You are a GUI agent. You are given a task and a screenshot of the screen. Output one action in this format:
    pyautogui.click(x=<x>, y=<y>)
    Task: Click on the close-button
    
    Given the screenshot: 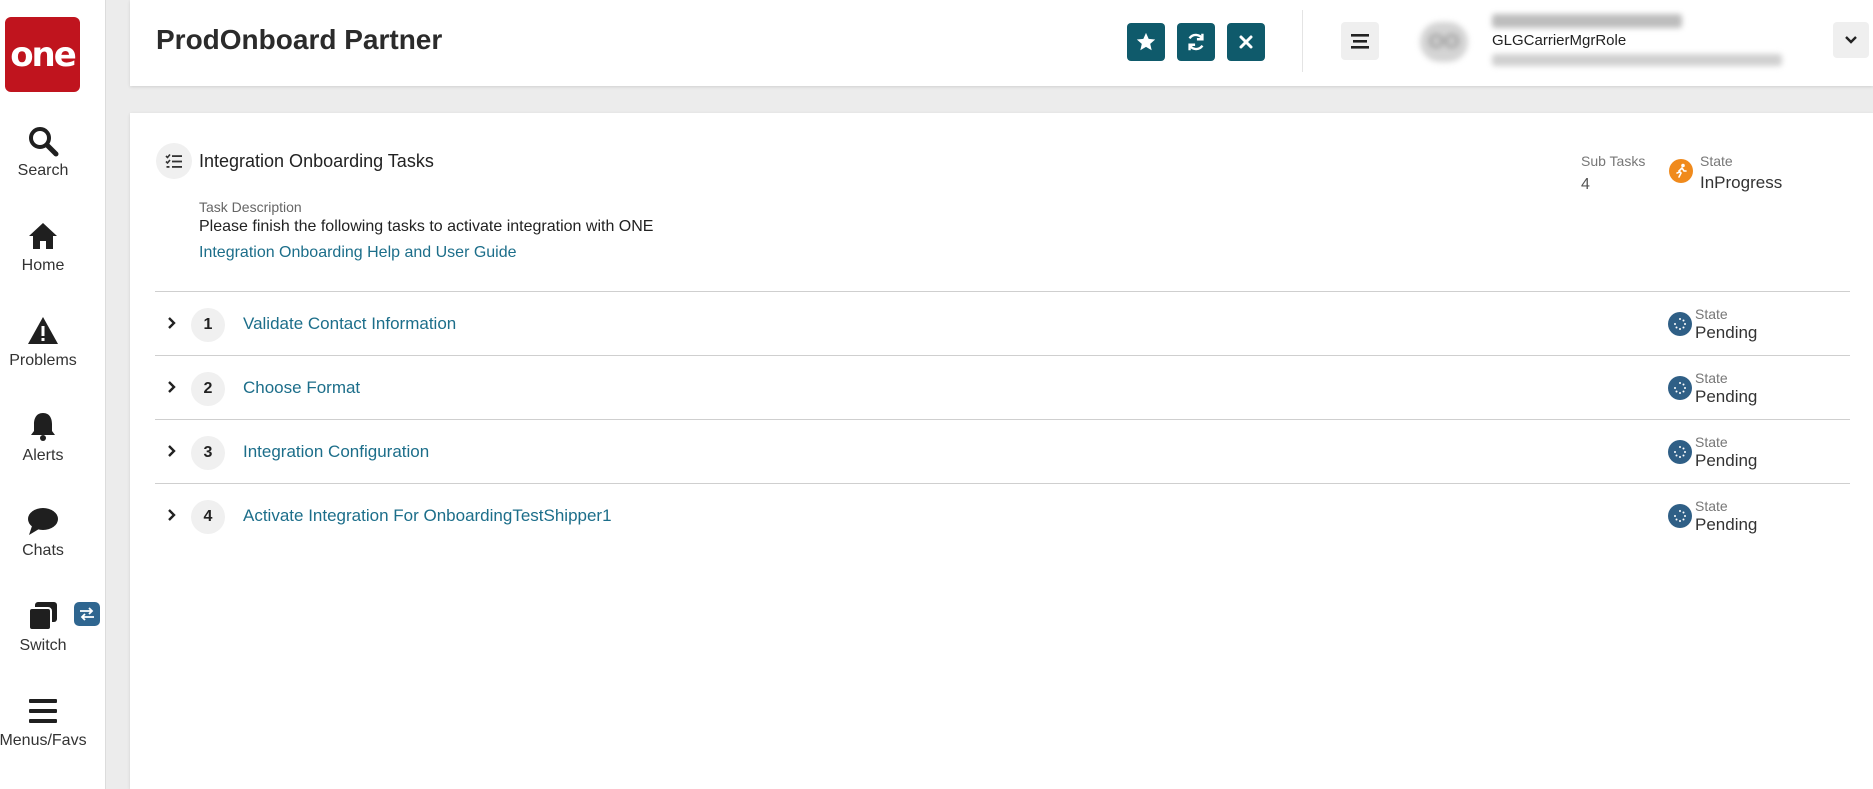 What is the action you would take?
    pyautogui.click(x=1246, y=42)
    